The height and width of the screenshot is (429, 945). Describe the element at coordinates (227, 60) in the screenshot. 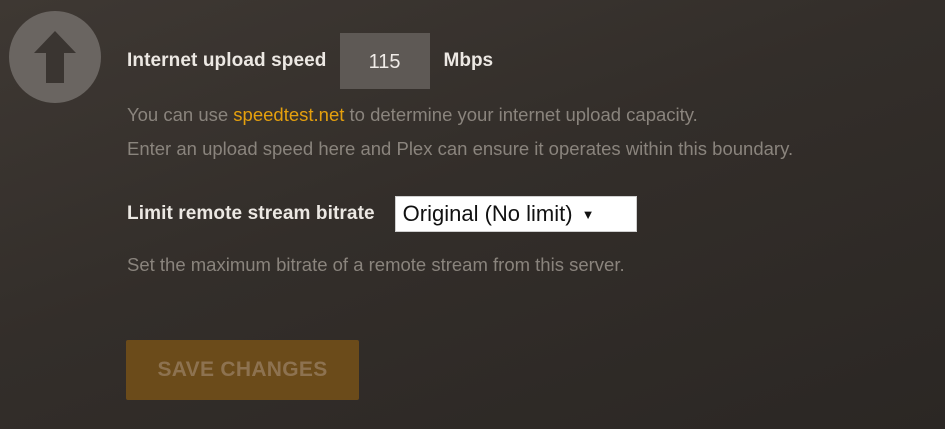

I see `upload-speed-label: Internet upload speed` at that location.